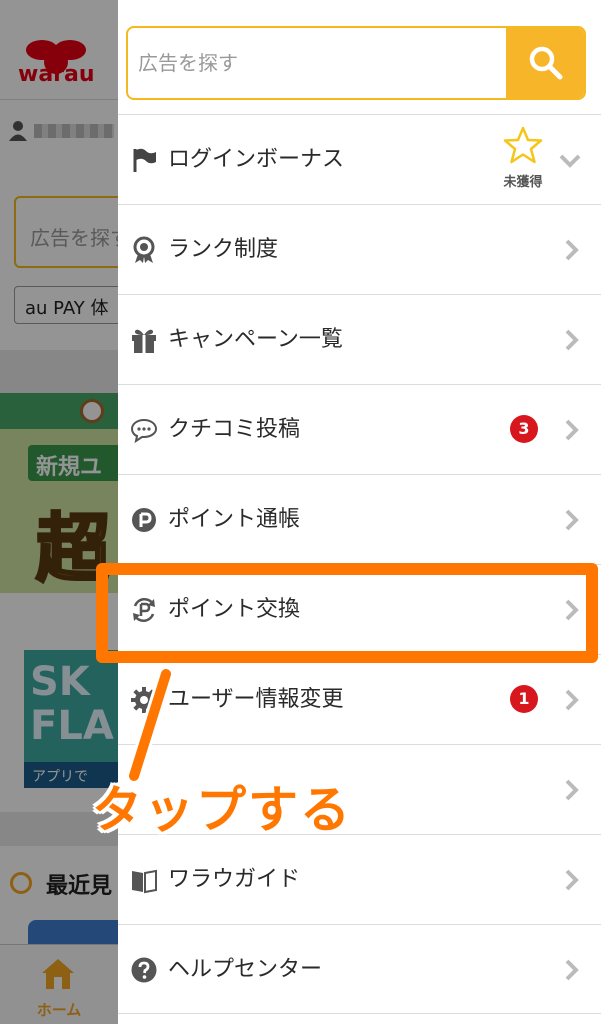 The image size is (601, 1024). Describe the element at coordinates (144, 431) in the screenshot. I see `speech-bubble-icon` at that location.